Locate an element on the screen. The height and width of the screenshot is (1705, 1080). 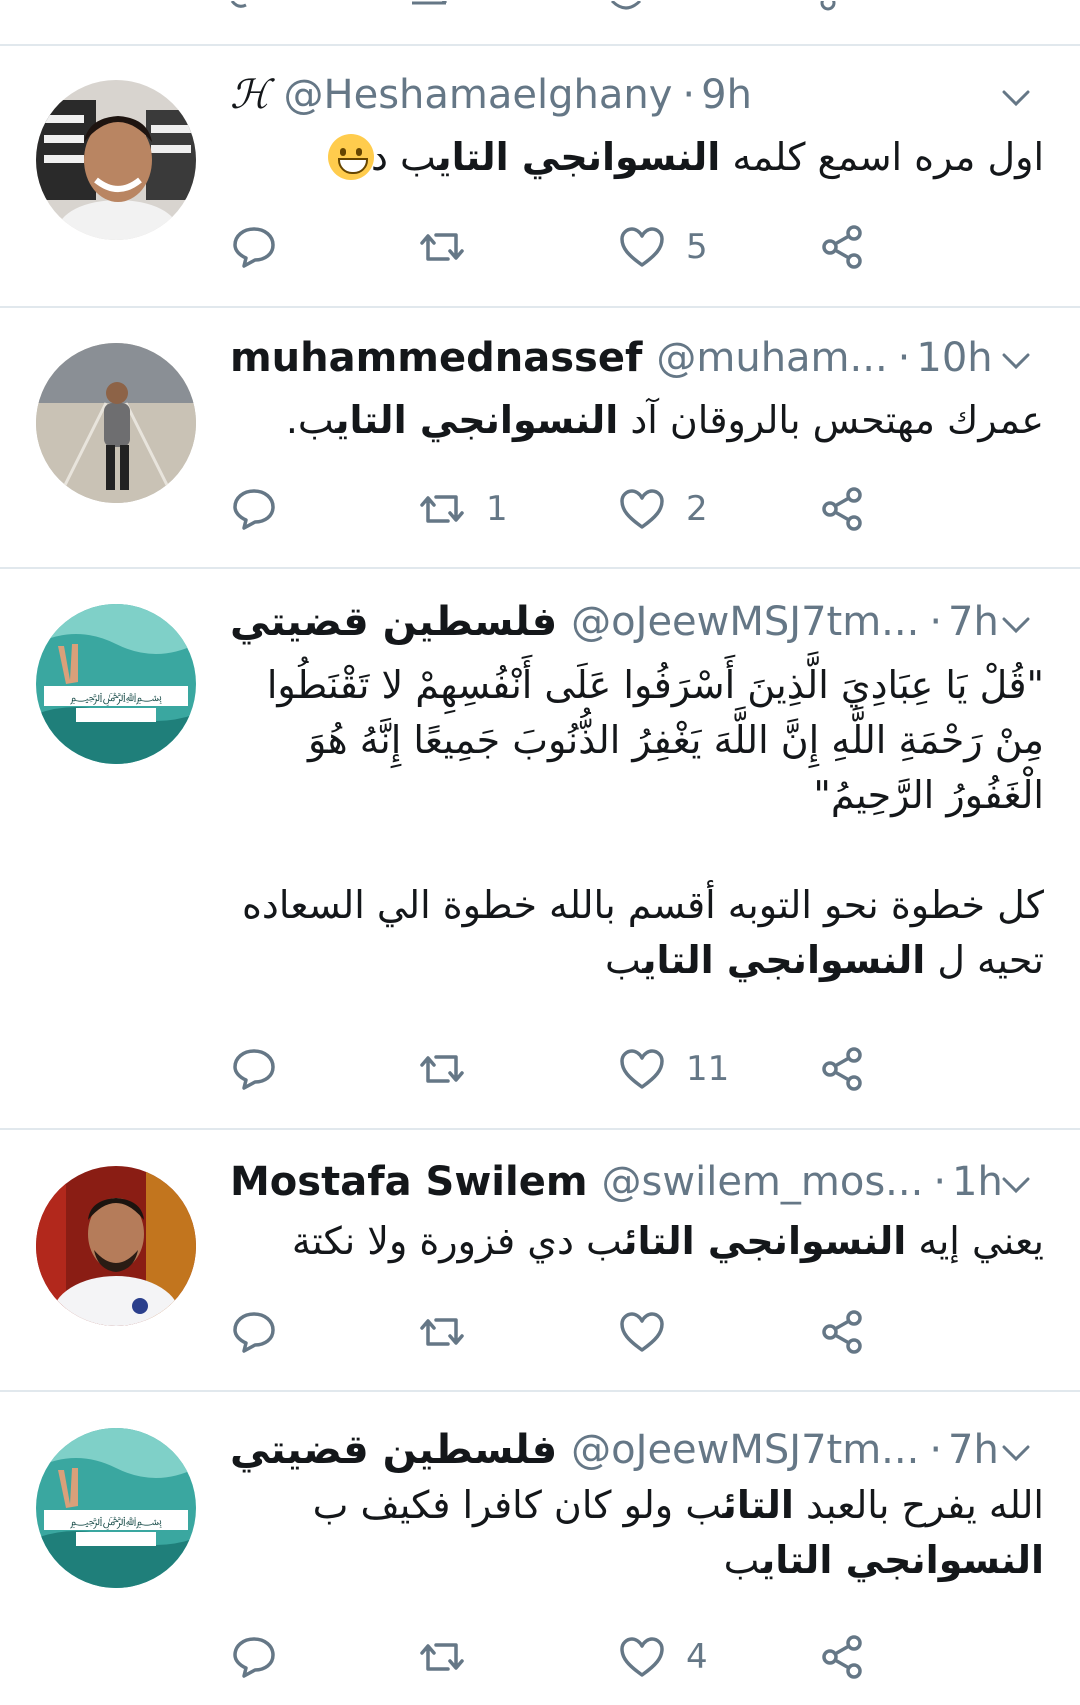
like-button is located at coordinates (652, 1332).